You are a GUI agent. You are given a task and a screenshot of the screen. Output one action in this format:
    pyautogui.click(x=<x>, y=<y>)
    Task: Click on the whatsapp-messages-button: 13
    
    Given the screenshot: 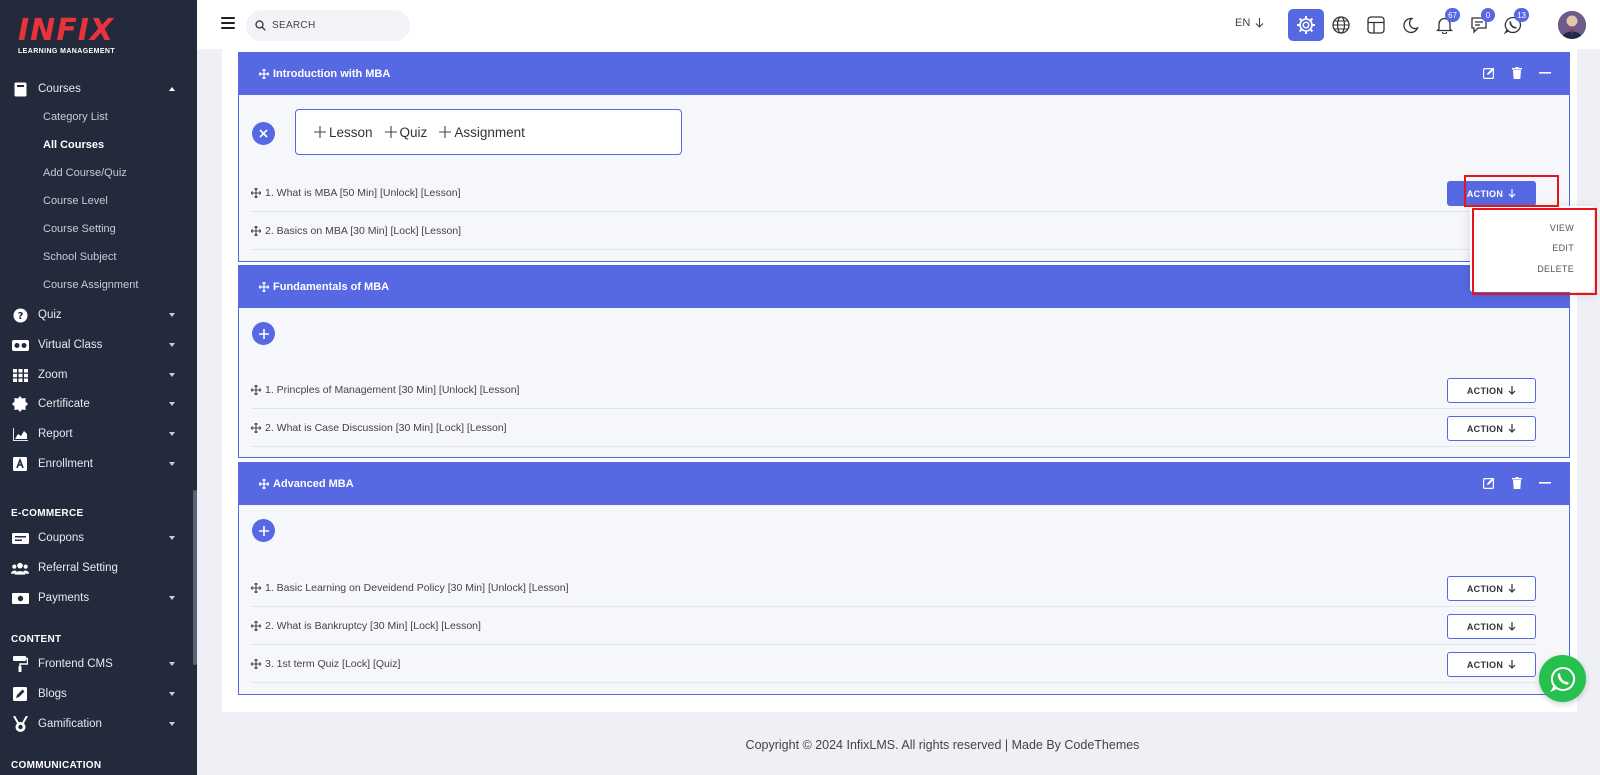 What is the action you would take?
    pyautogui.click(x=1513, y=24)
    